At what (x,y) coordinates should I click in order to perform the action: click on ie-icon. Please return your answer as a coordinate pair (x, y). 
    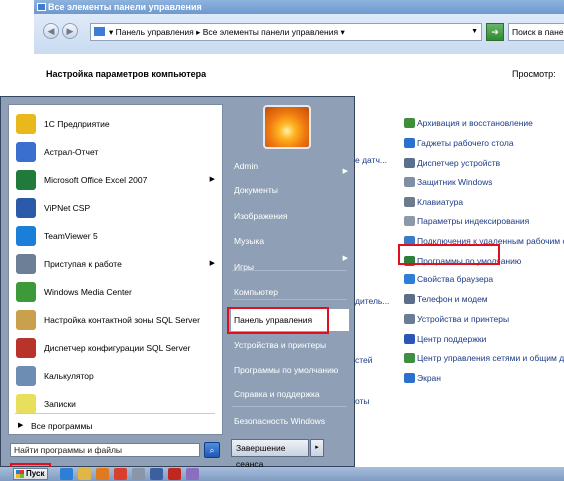
    Looking at the image, I should click on (66, 474).